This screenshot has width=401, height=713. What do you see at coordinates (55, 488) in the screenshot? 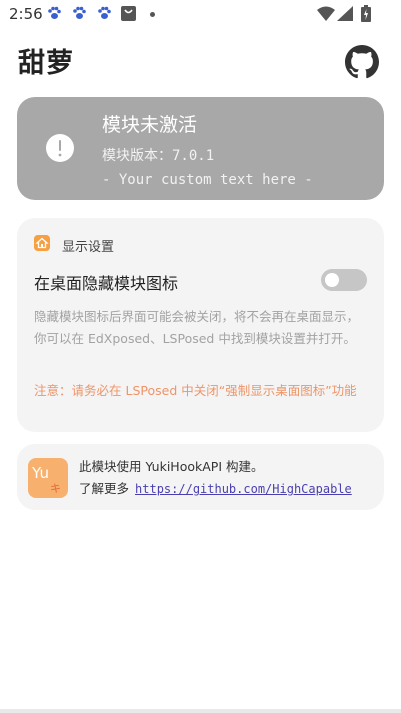
I see `logo-sub: キ` at bounding box center [55, 488].